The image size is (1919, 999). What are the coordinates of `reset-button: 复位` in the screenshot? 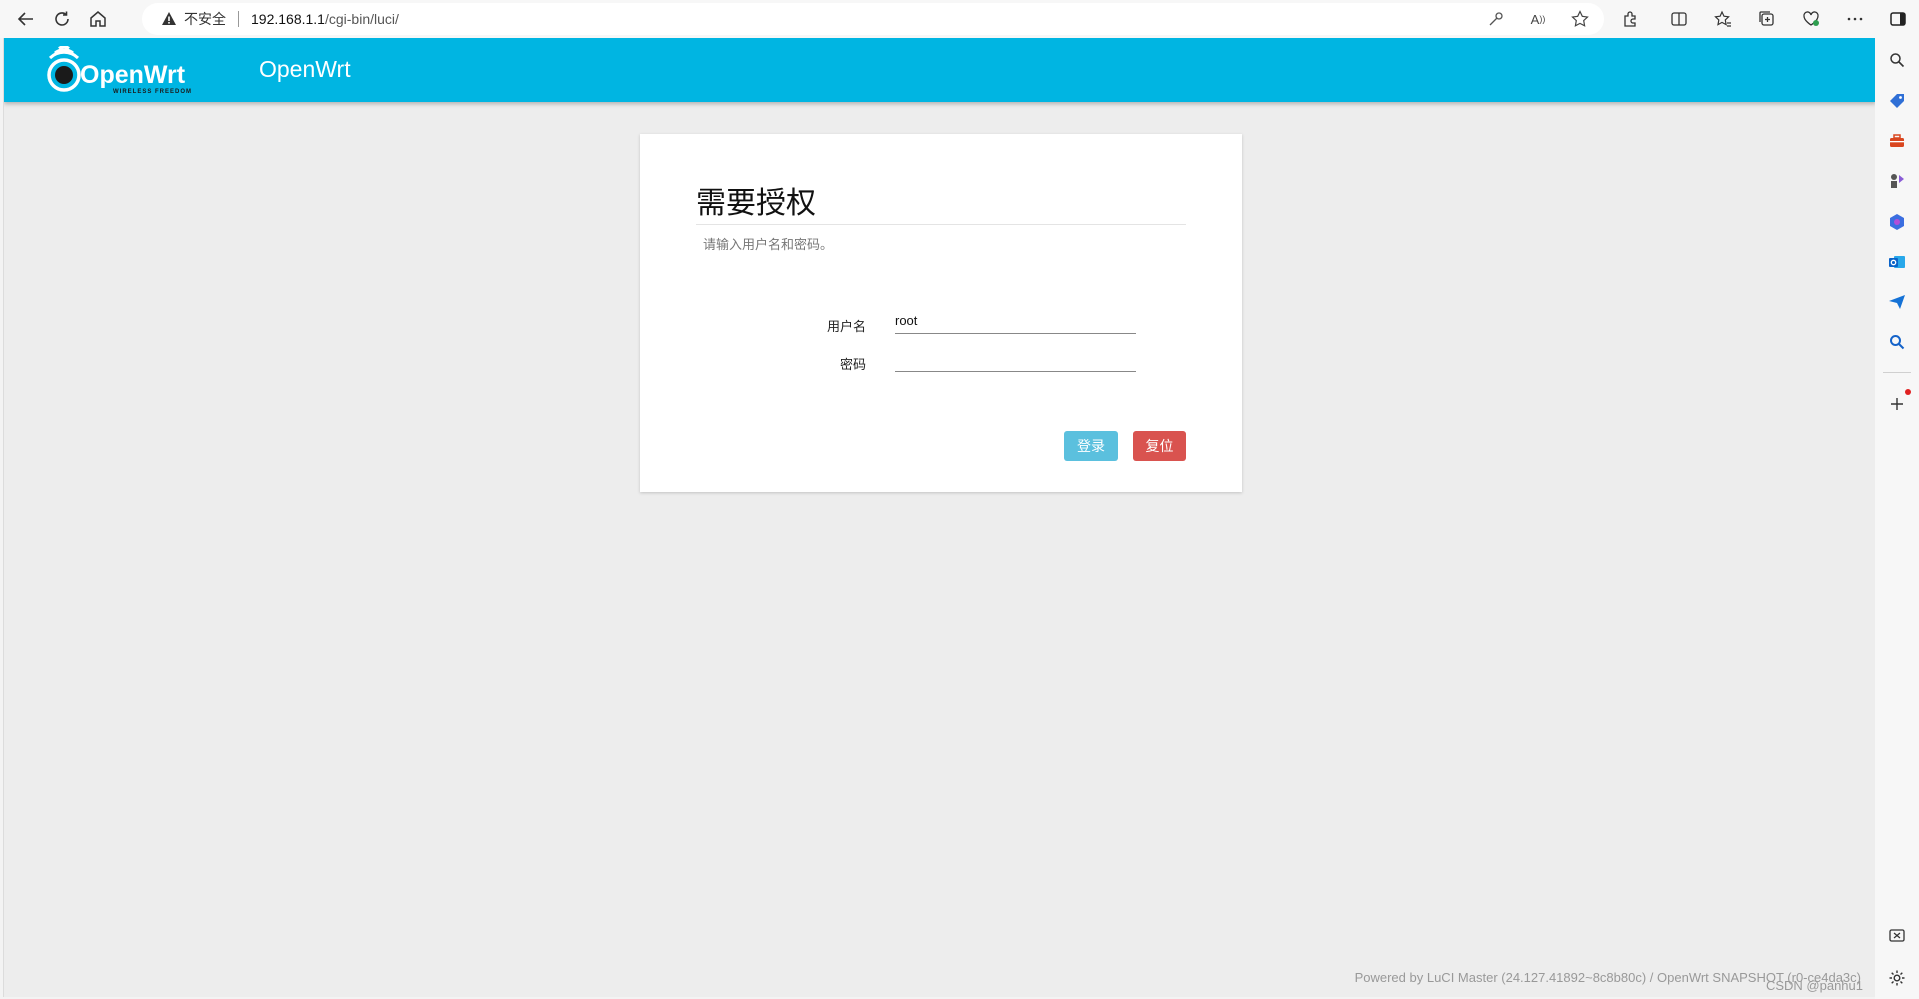 It's located at (1159, 446).